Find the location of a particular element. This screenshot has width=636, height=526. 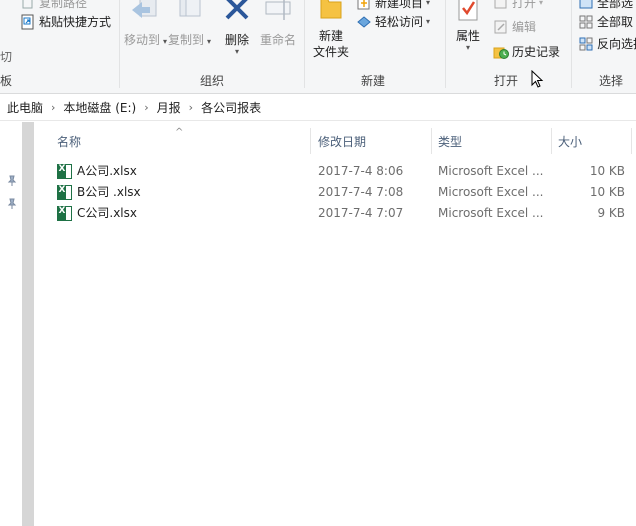

new-item-icon is located at coordinates (364, 5).